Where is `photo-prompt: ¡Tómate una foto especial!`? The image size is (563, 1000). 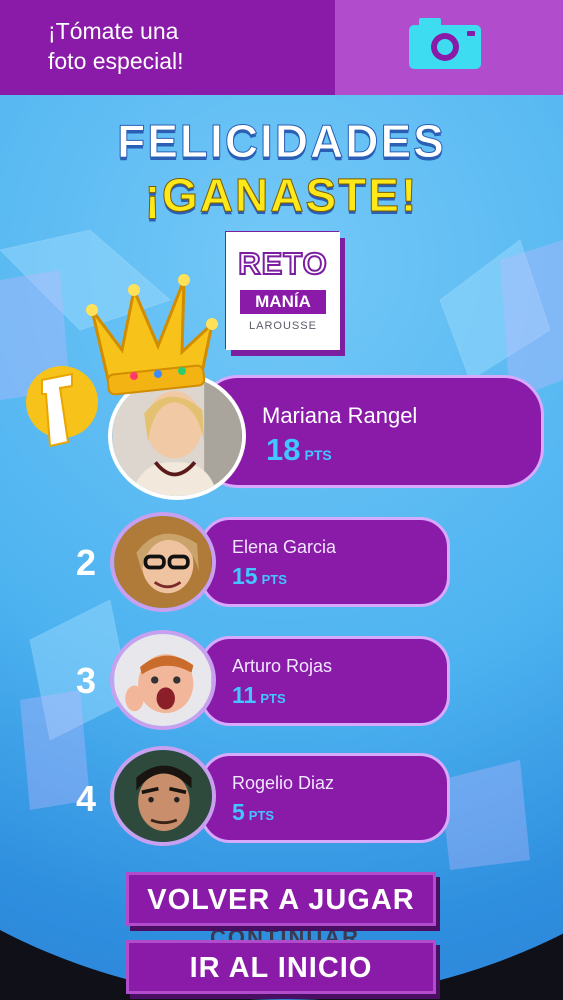
photo-prompt: ¡Tómate una foto especial! is located at coordinates (116, 46).